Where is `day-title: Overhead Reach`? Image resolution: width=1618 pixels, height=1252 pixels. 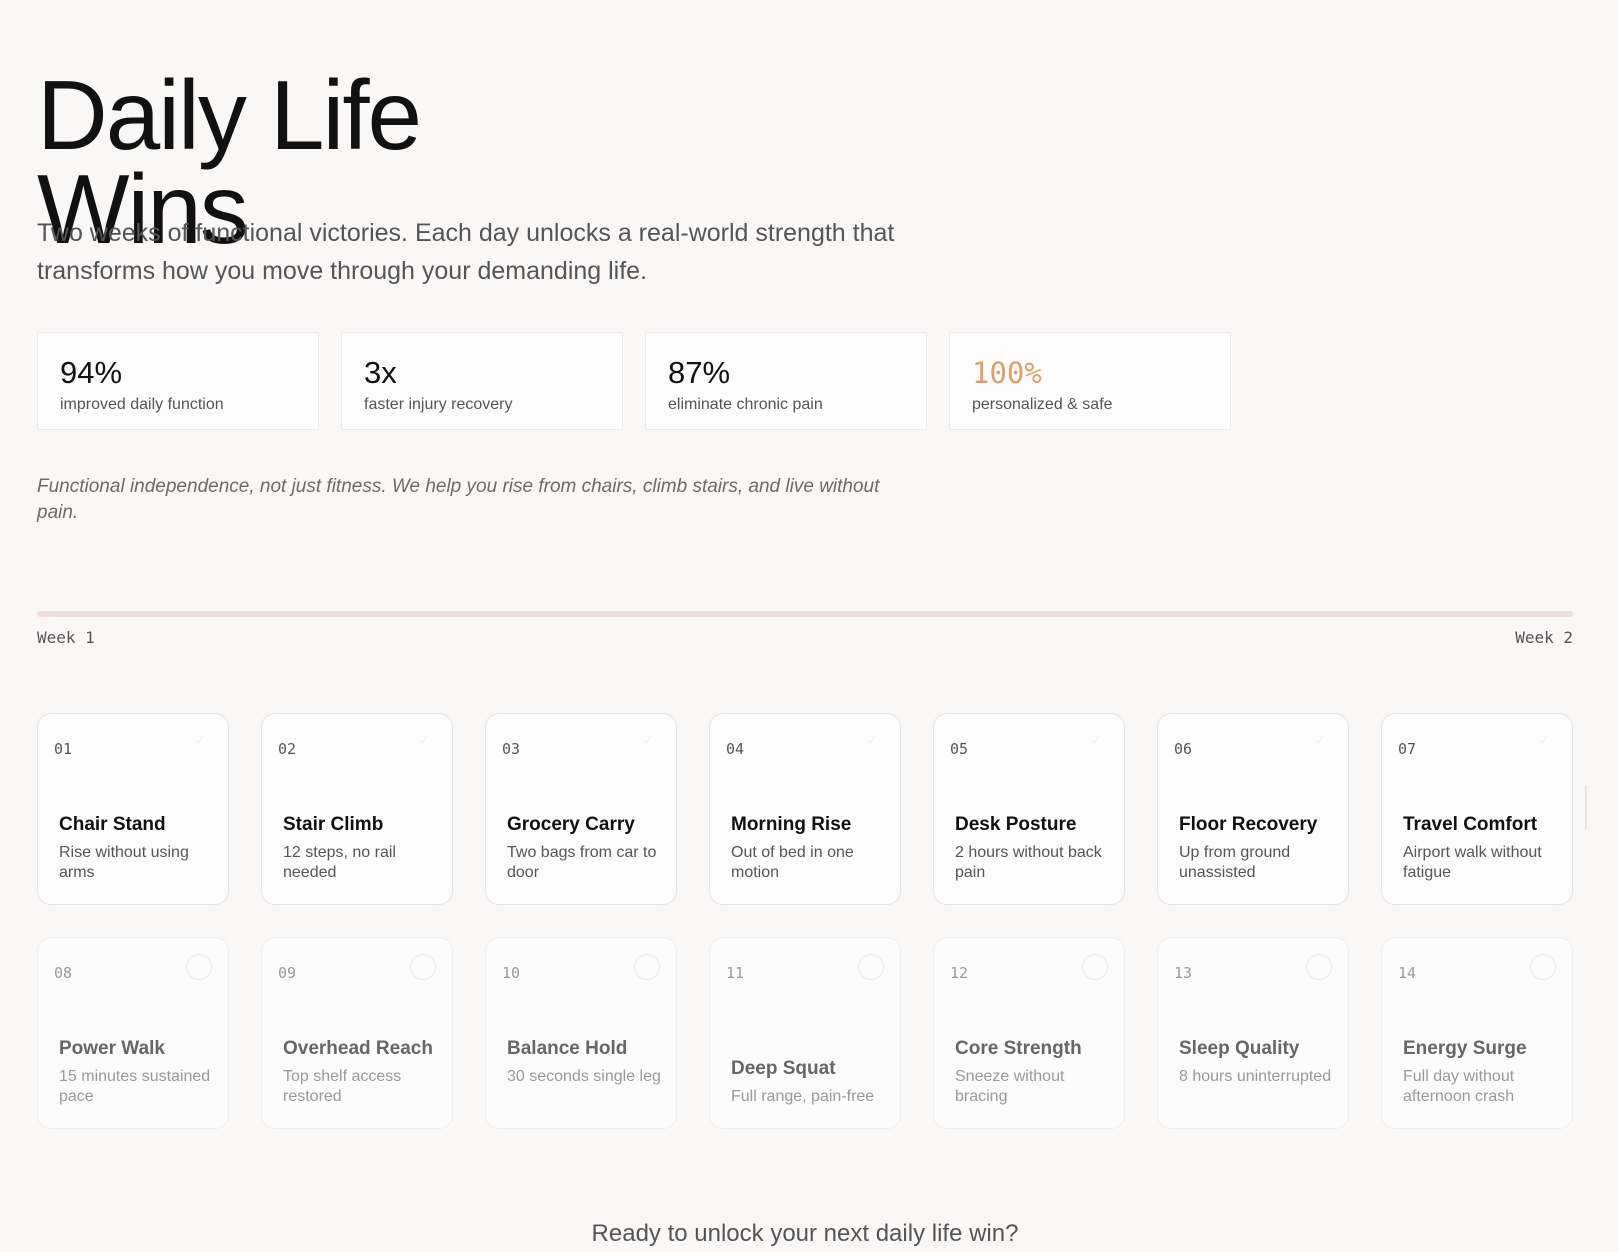 day-title: Overhead Reach is located at coordinates (358, 1048).